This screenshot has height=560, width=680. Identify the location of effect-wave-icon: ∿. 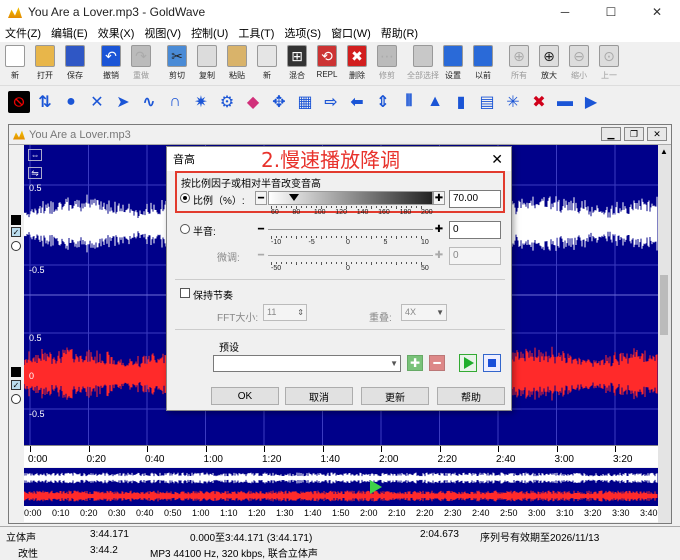
(149, 102).